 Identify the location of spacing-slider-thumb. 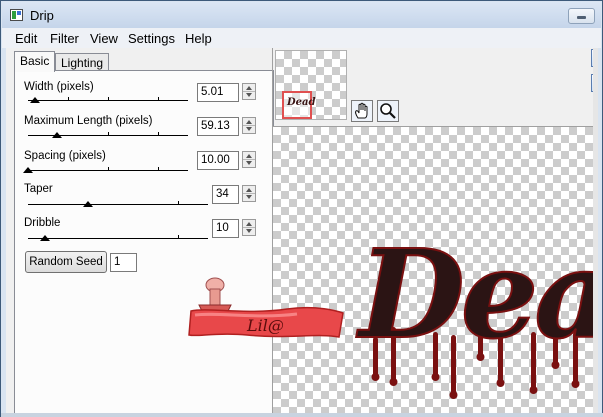
(28, 170).